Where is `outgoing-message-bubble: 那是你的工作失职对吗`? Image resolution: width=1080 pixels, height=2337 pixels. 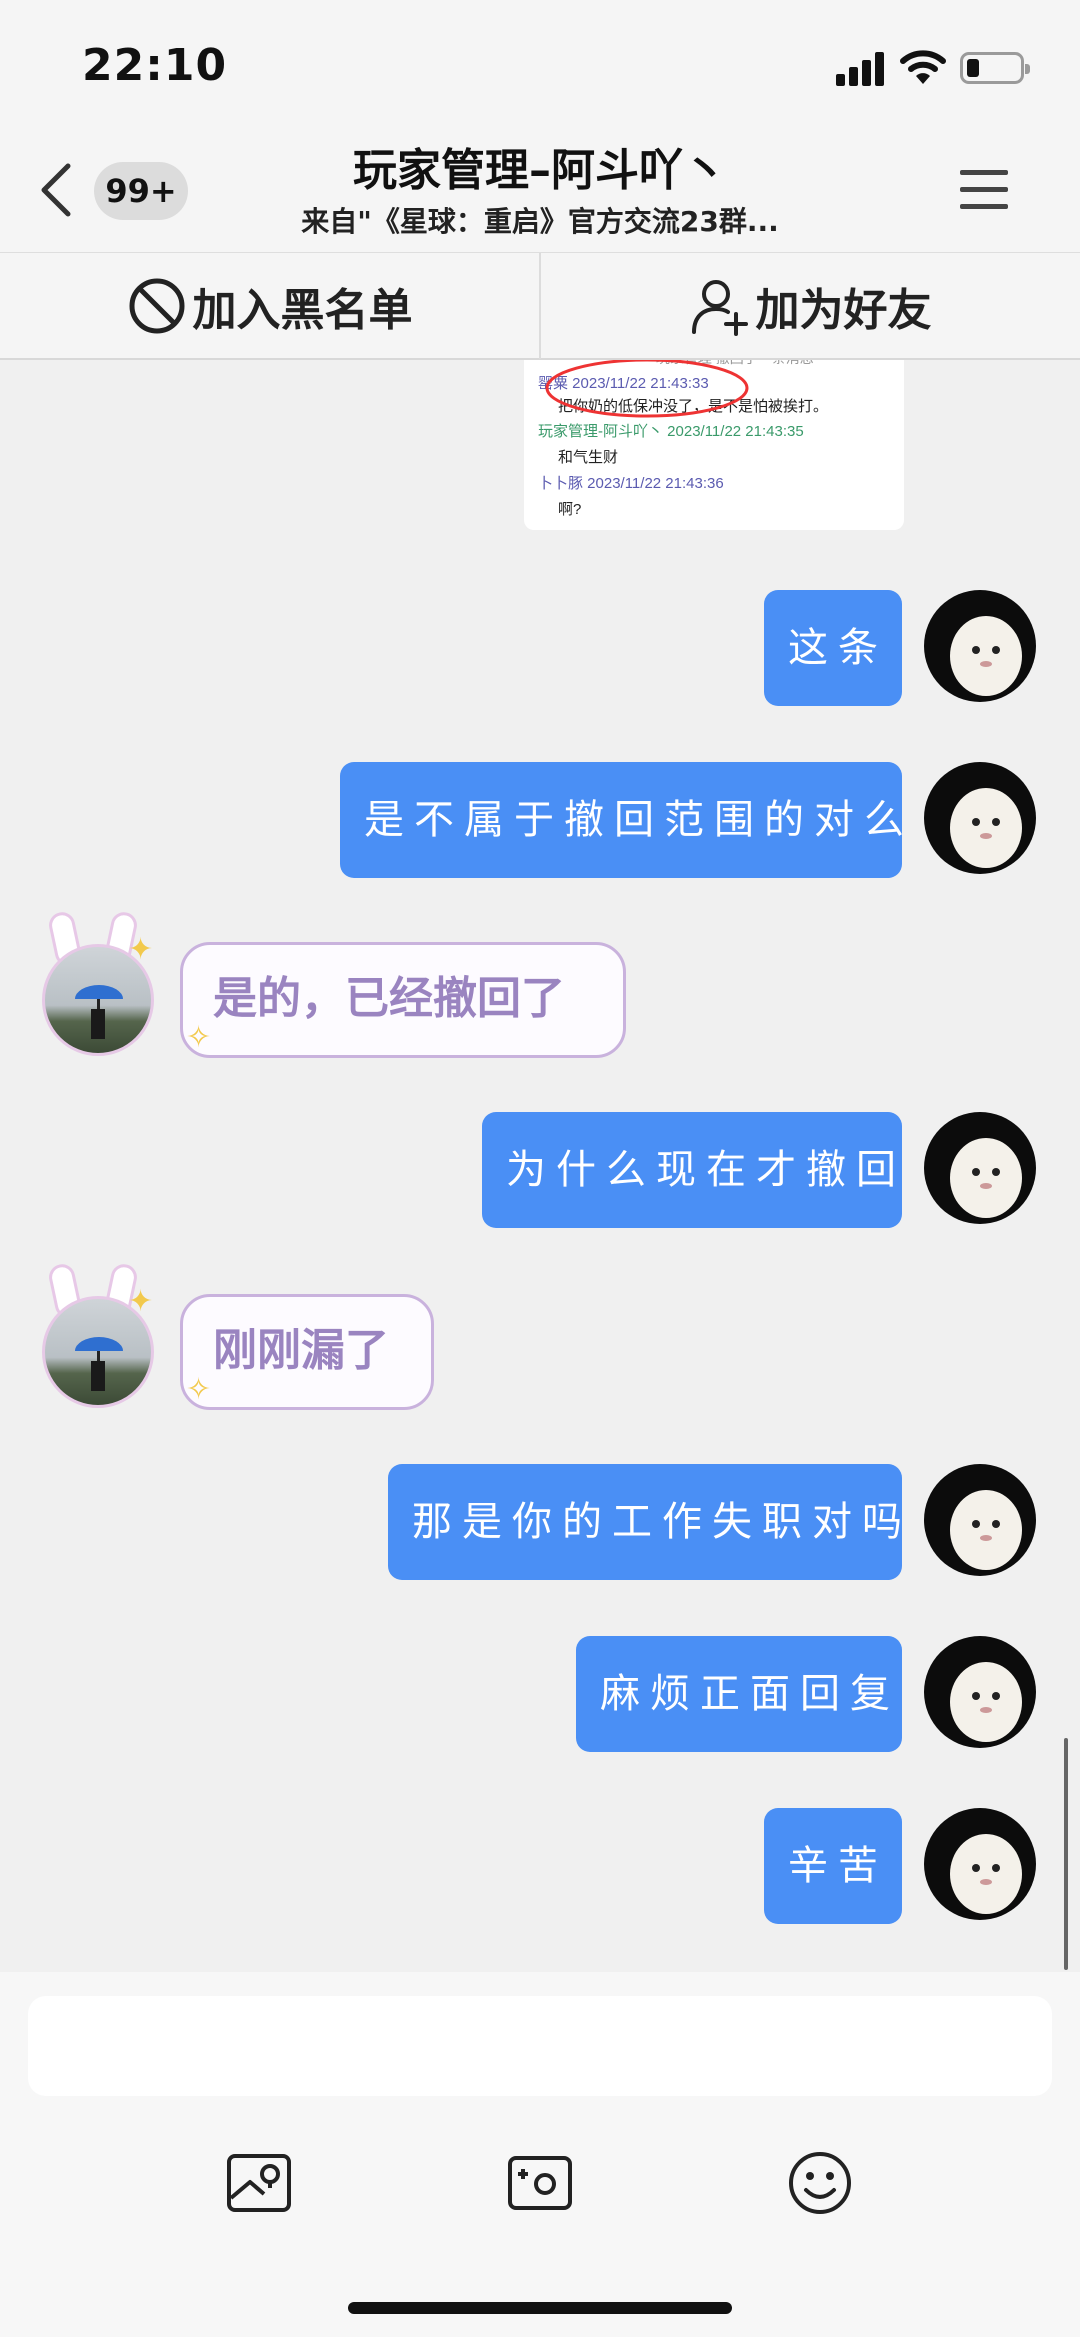
outgoing-message-bubble: 那是你的工作失职对吗 is located at coordinates (645, 1522).